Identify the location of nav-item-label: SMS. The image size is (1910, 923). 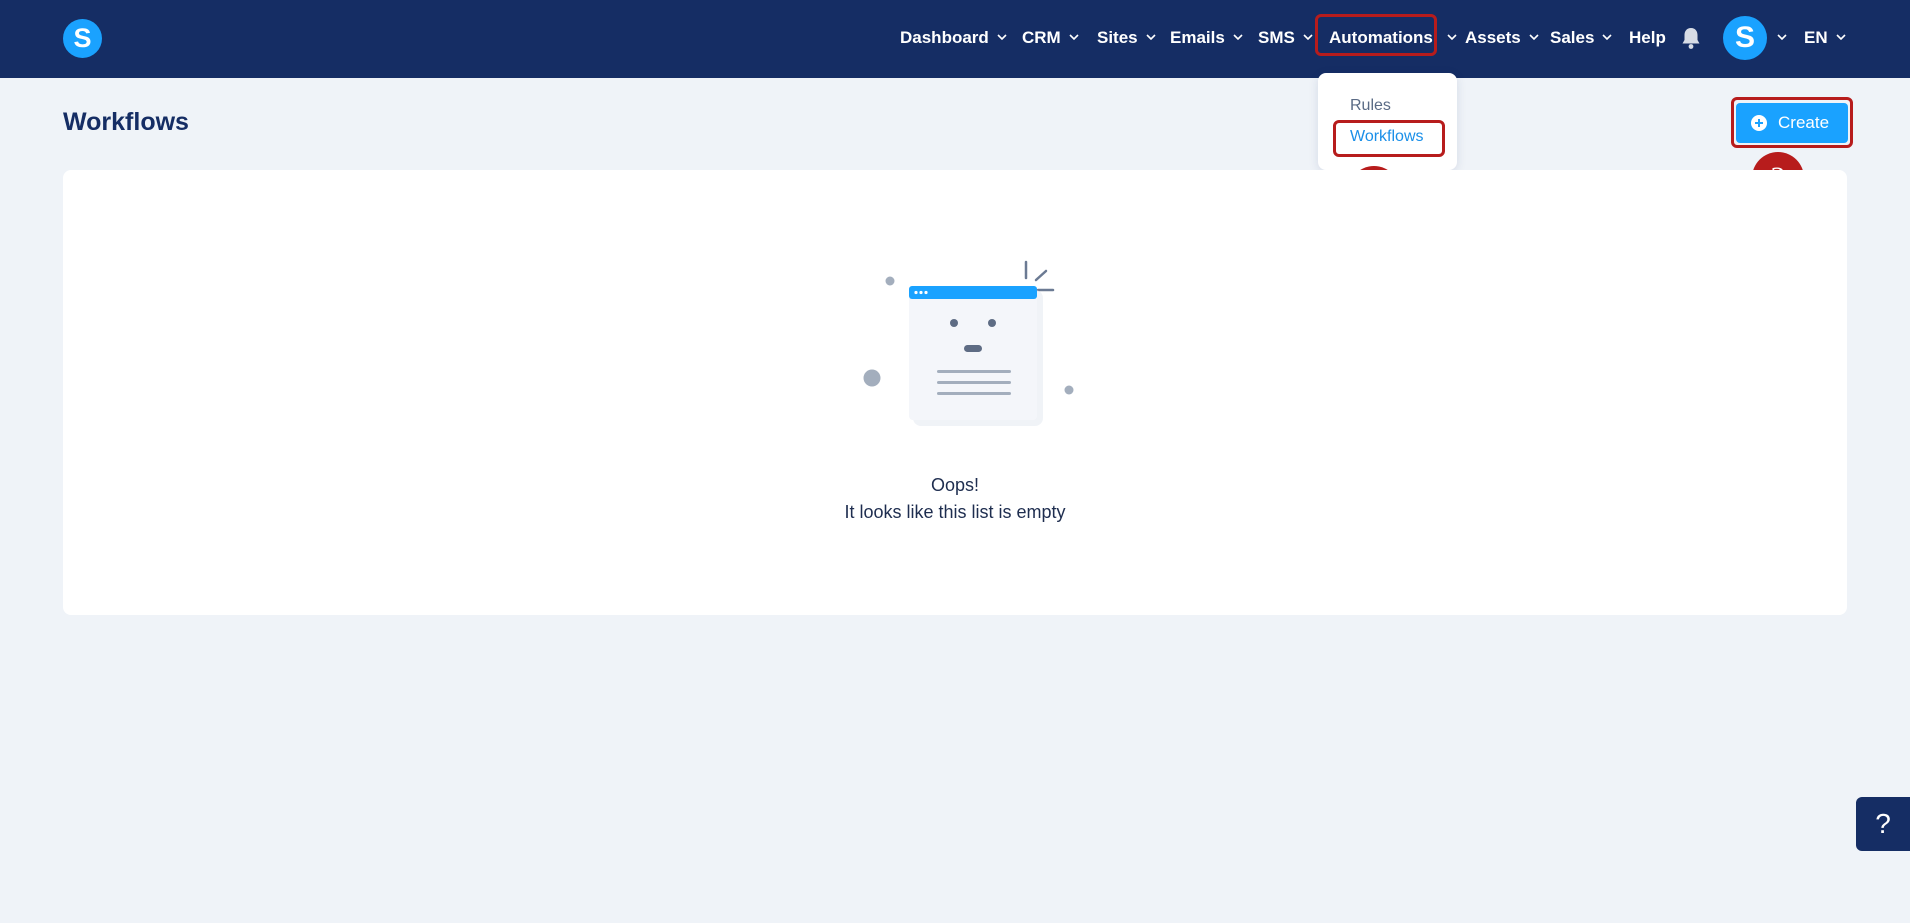
(1276, 37).